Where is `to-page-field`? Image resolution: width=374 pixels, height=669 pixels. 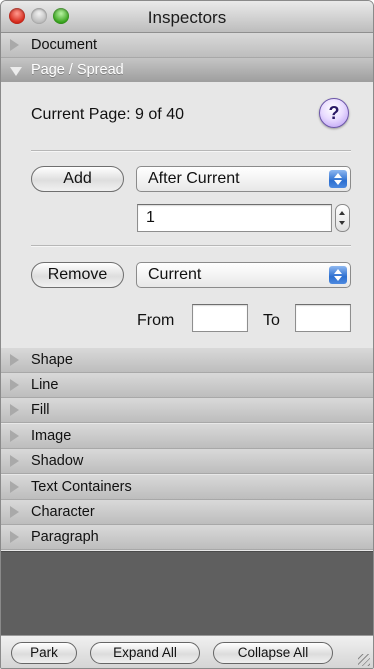
to-page-field is located at coordinates (323, 318).